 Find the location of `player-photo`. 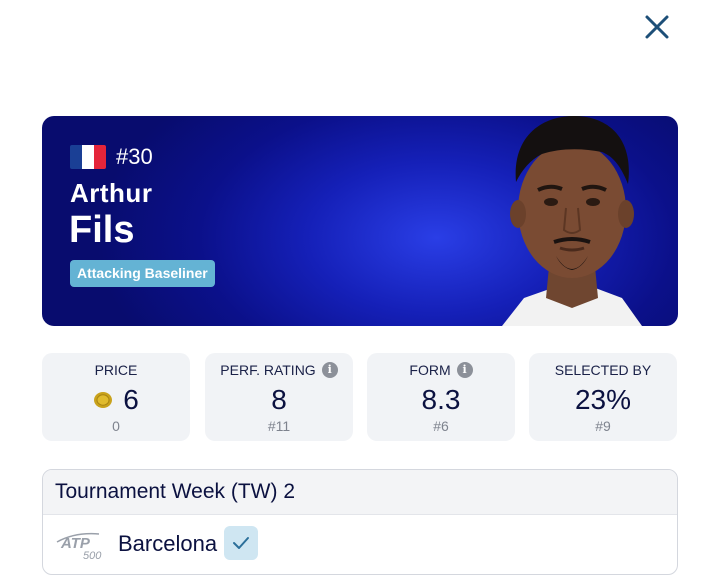

player-photo is located at coordinates (572, 221).